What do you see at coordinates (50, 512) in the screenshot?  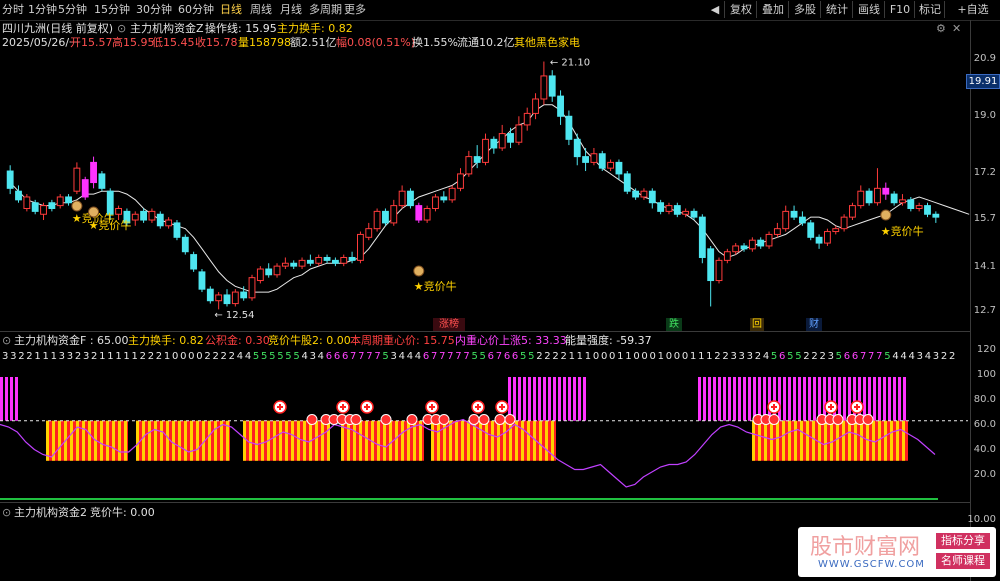 I see `sub2-indicator-name: 主力机构资金2` at bounding box center [50, 512].